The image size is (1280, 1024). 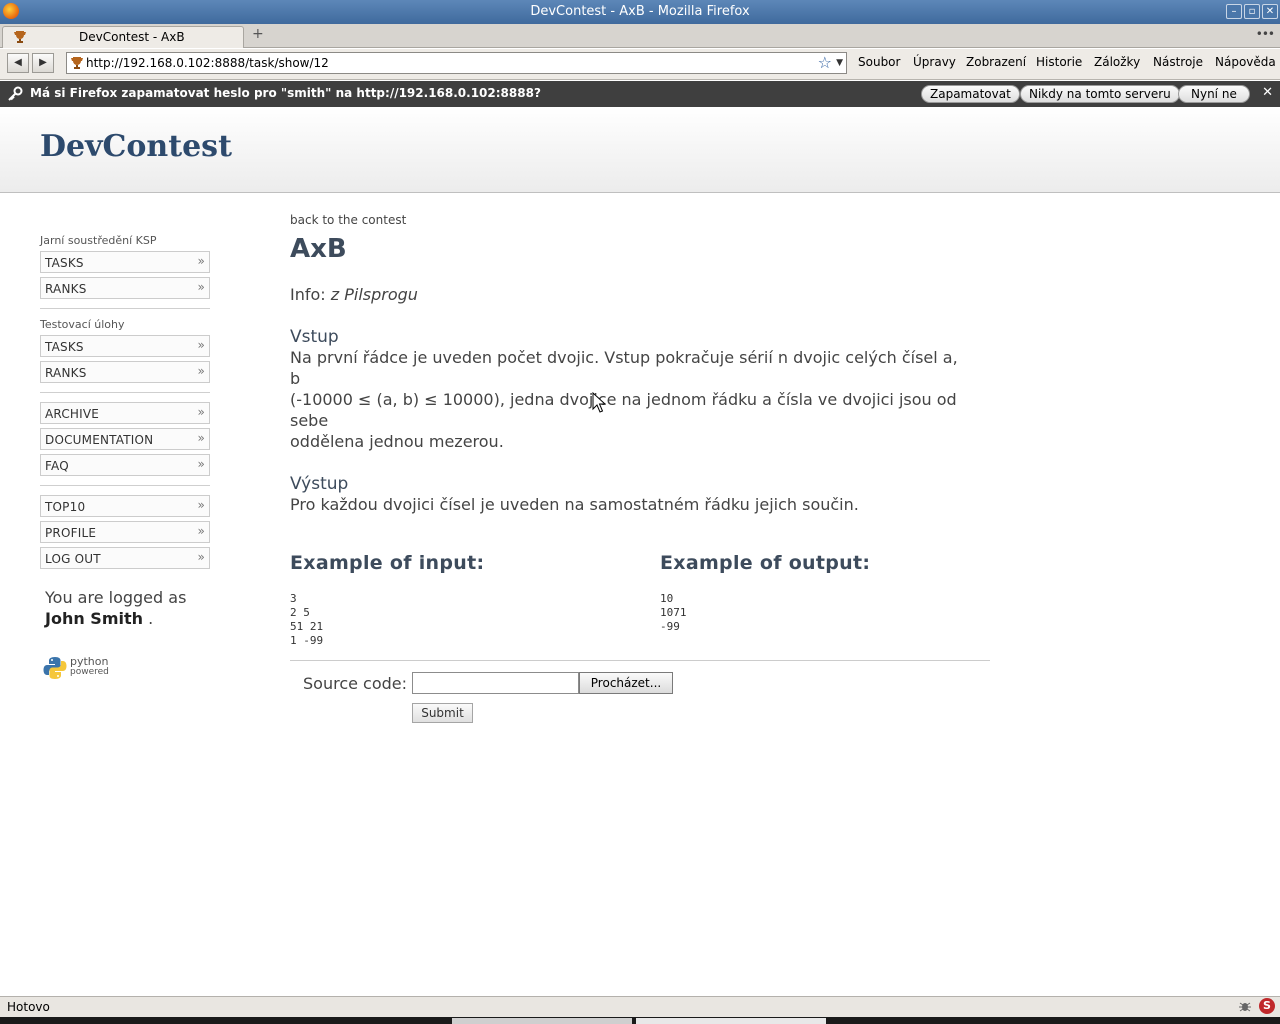 What do you see at coordinates (308, 294) in the screenshot?
I see `info-label: Info:` at bounding box center [308, 294].